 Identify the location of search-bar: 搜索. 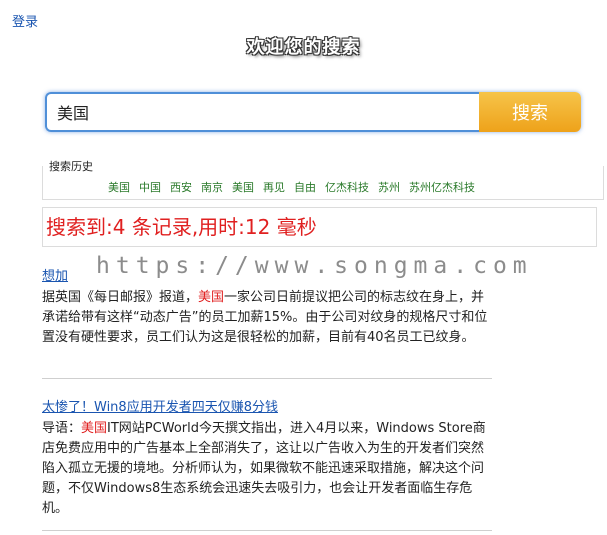
(313, 112).